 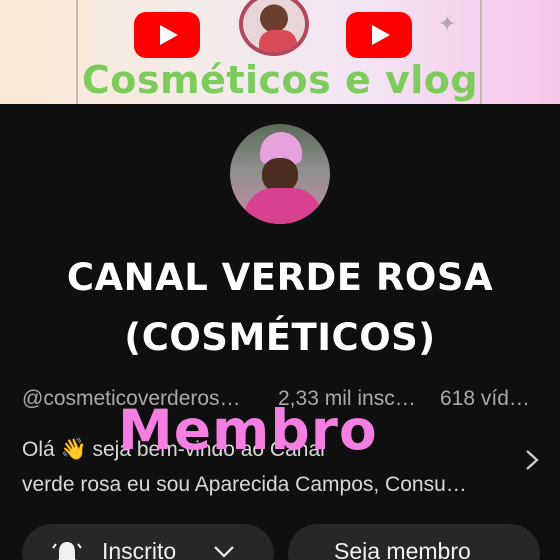 I want to click on chevron-down-icon, so click(x=224, y=552).